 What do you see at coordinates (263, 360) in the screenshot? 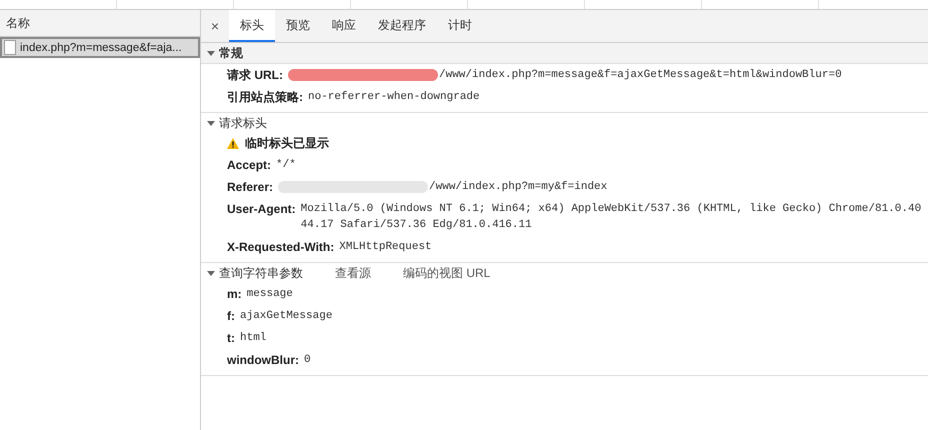
I see `header-name: windowBlur:` at bounding box center [263, 360].